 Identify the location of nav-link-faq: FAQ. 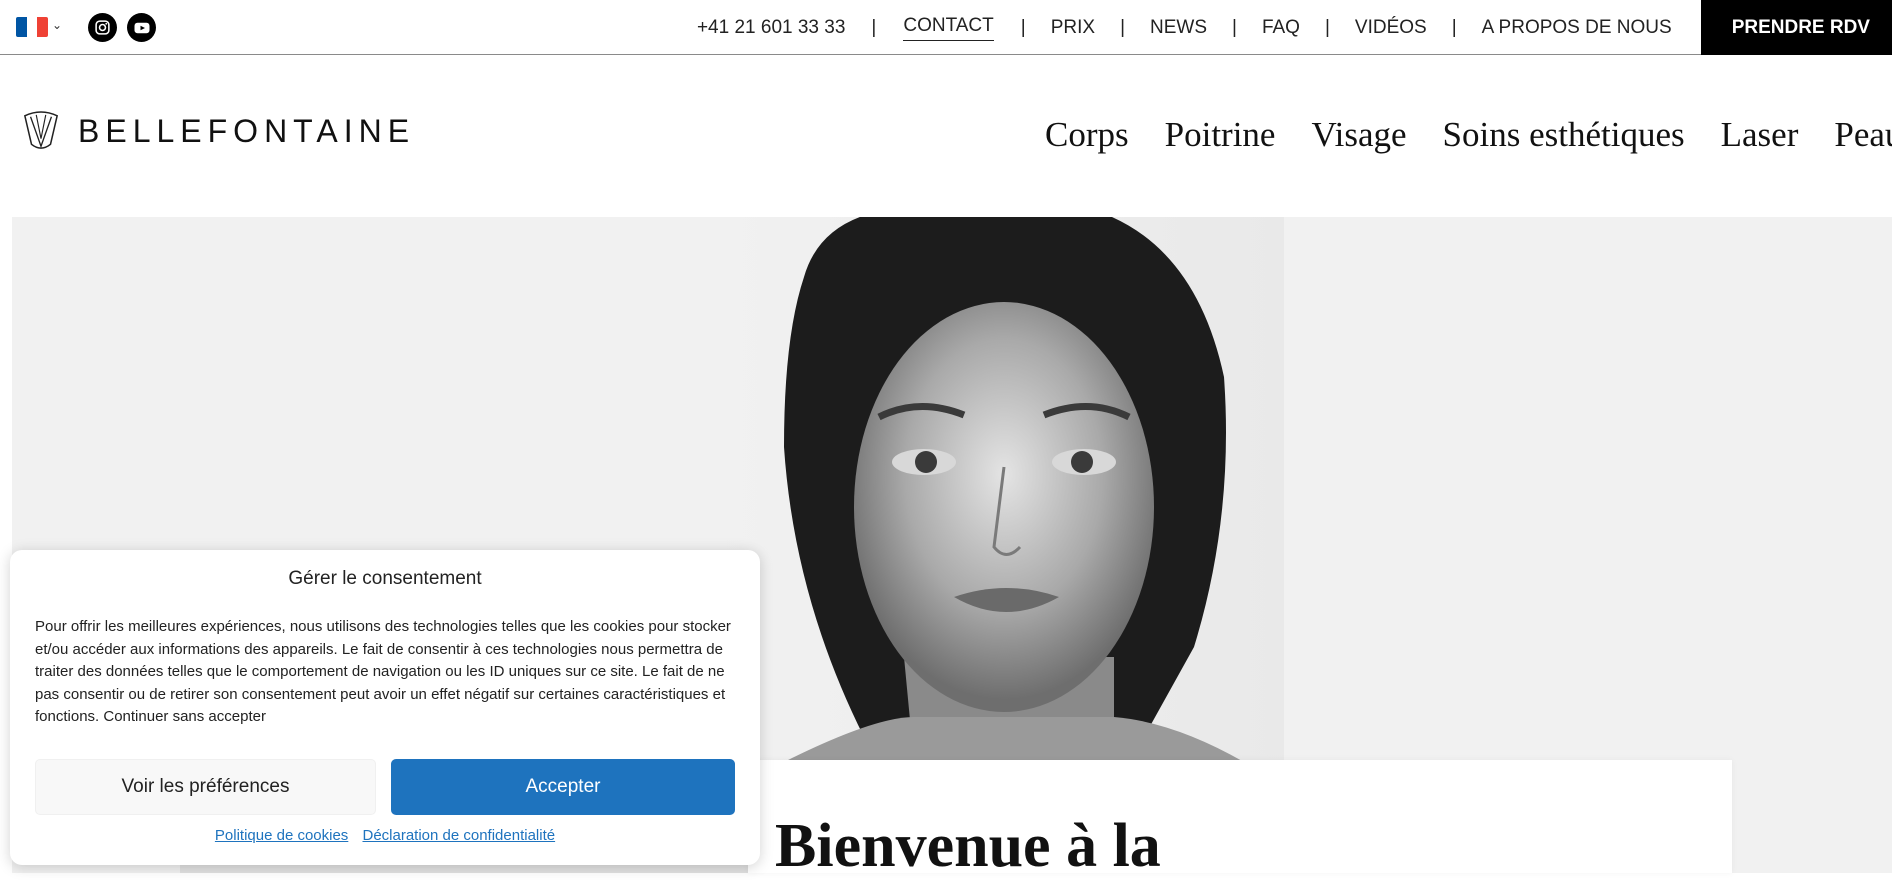
(1281, 28).